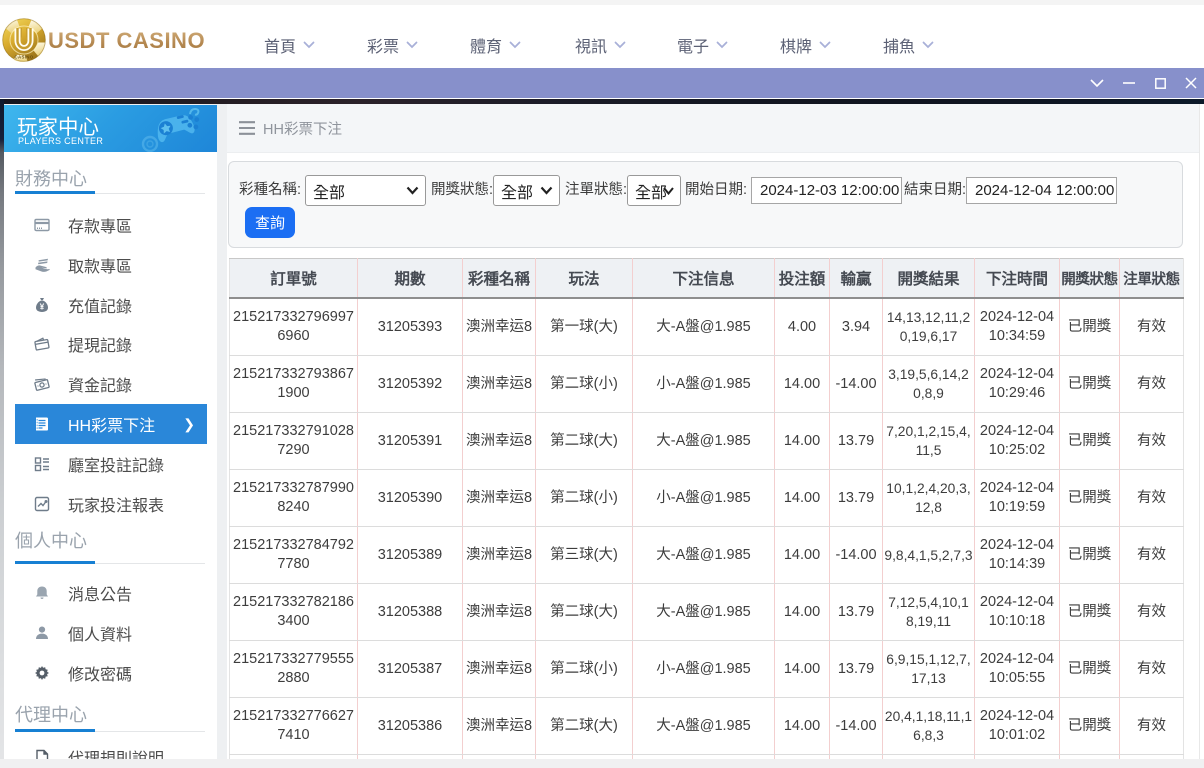  What do you see at coordinates (24, 57) in the screenshot?
I see `svg-text: CASINO` at bounding box center [24, 57].